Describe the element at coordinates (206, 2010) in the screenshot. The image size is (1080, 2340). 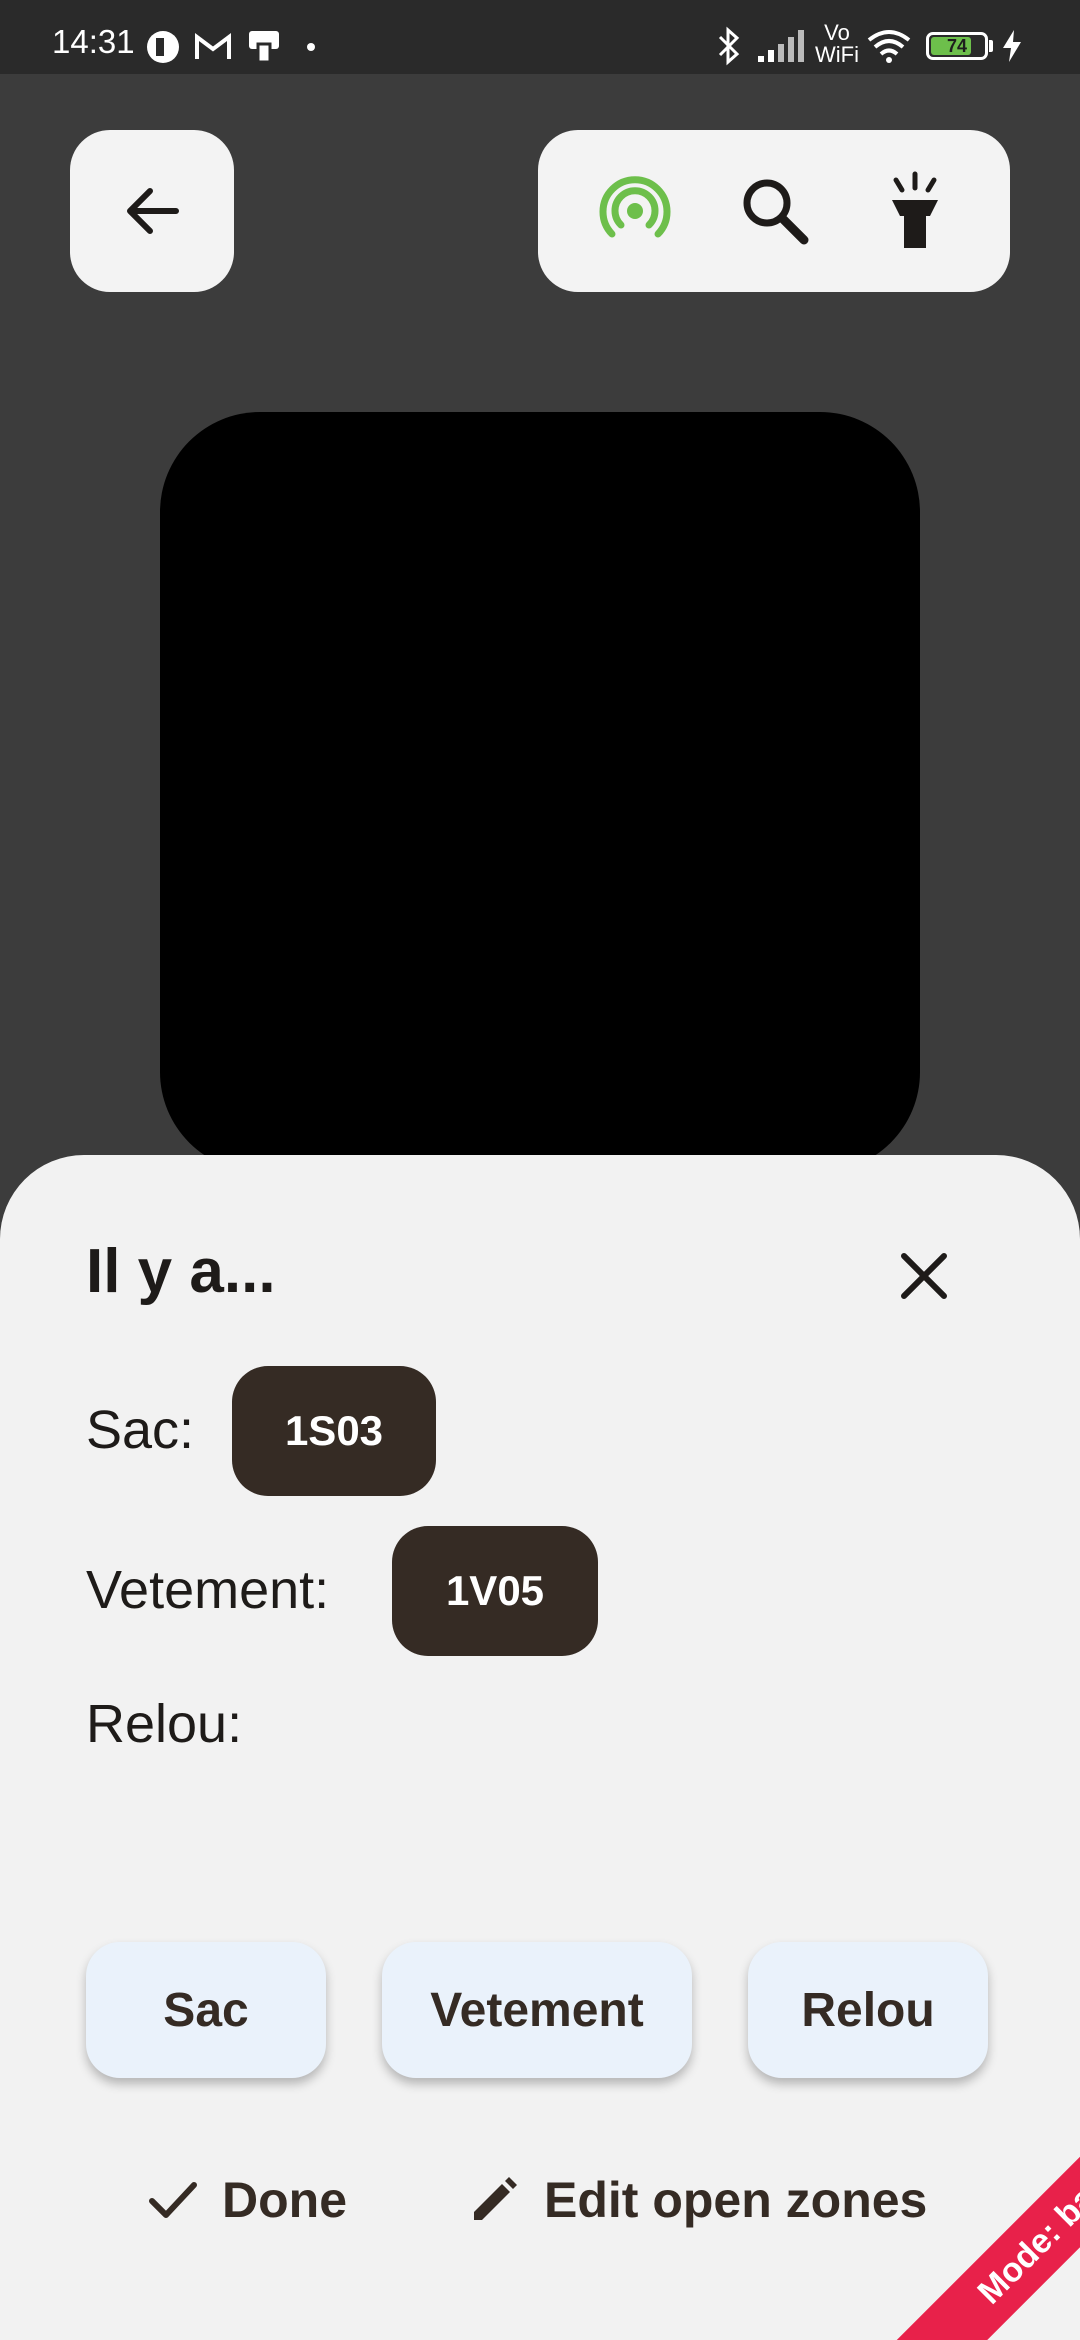
I see `sac-button: Sac` at that location.